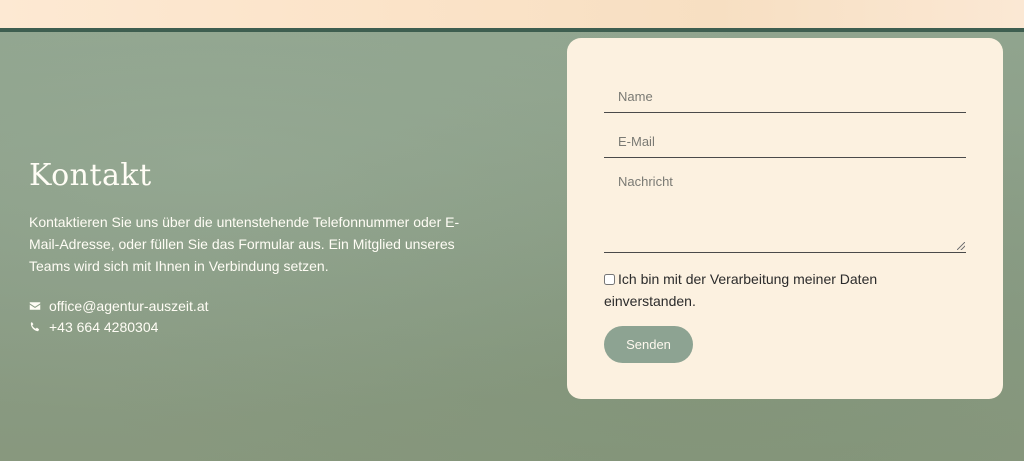 This screenshot has height=461, width=1024. I want to click on name-input, so click(785, 96).